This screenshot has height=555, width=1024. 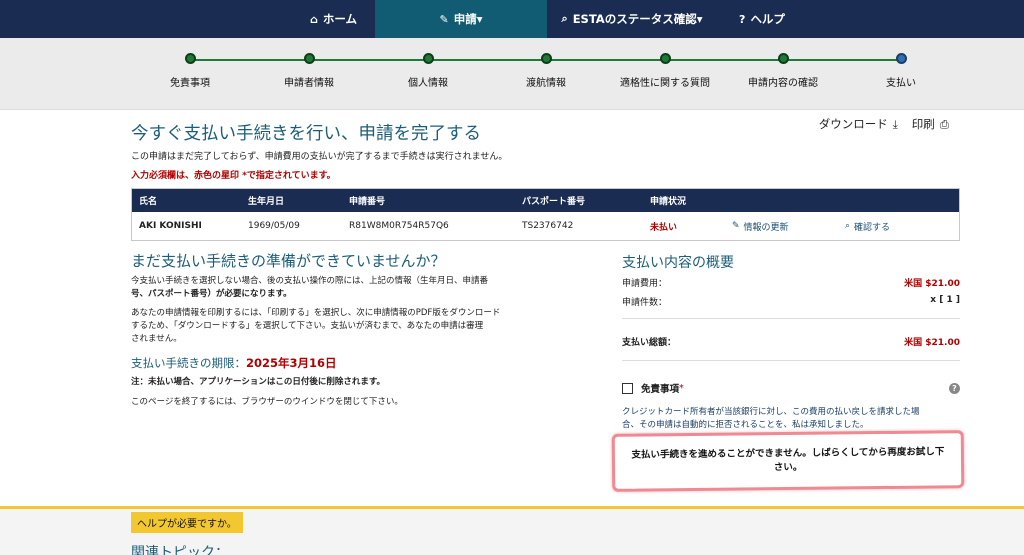 I want to click on top-nav: ⌂ ホーム ✎ 申請▾ ⌕ ESTAのステータス確認▾ ? ヘルプ, so click(x=512, y=19).